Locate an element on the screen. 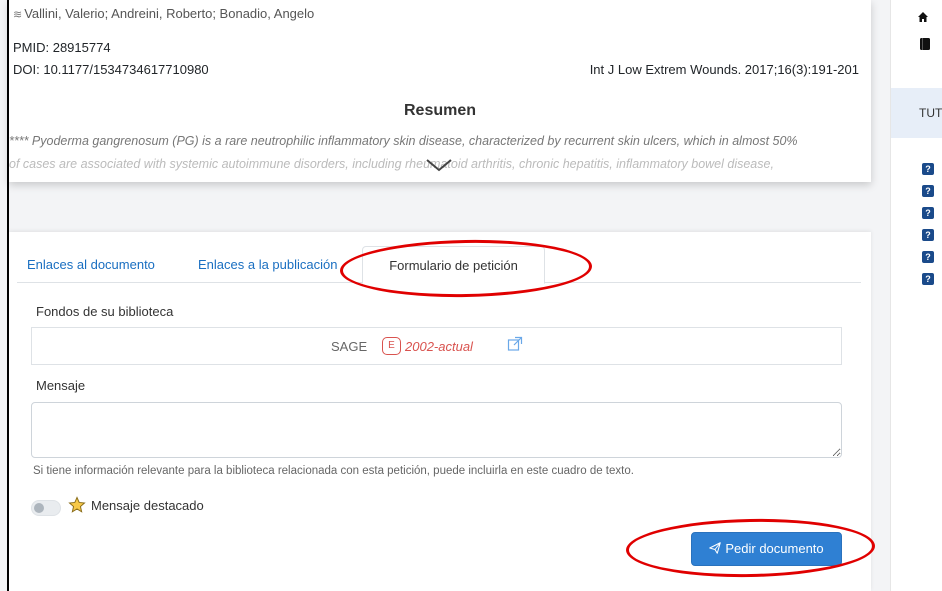 The height and width of the screenshot is (591, 942). request-document-button: Pedir documento is located at coordinates (766, 549).